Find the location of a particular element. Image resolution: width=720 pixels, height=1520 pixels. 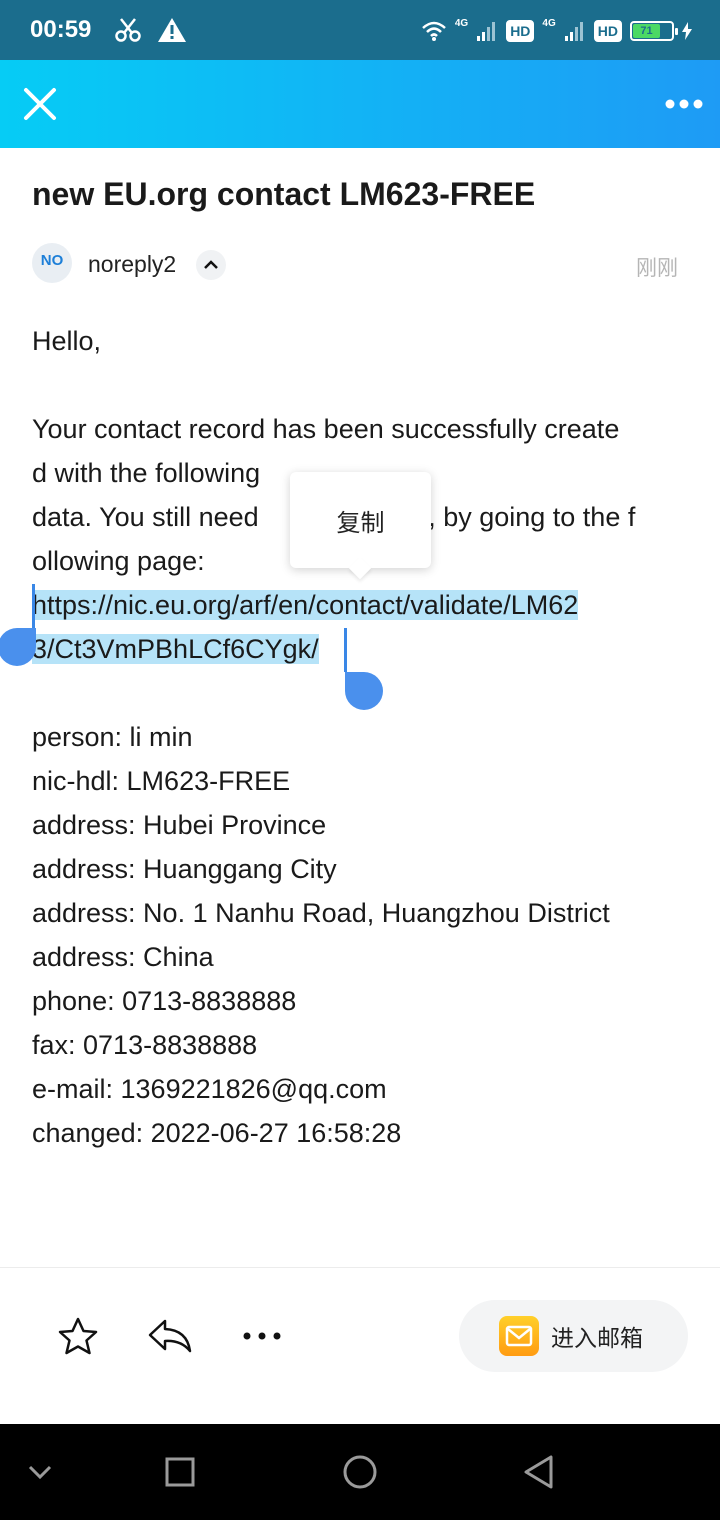

detail-line: nic-hdl: LM623-FREE is located at coordinates (161, 781).